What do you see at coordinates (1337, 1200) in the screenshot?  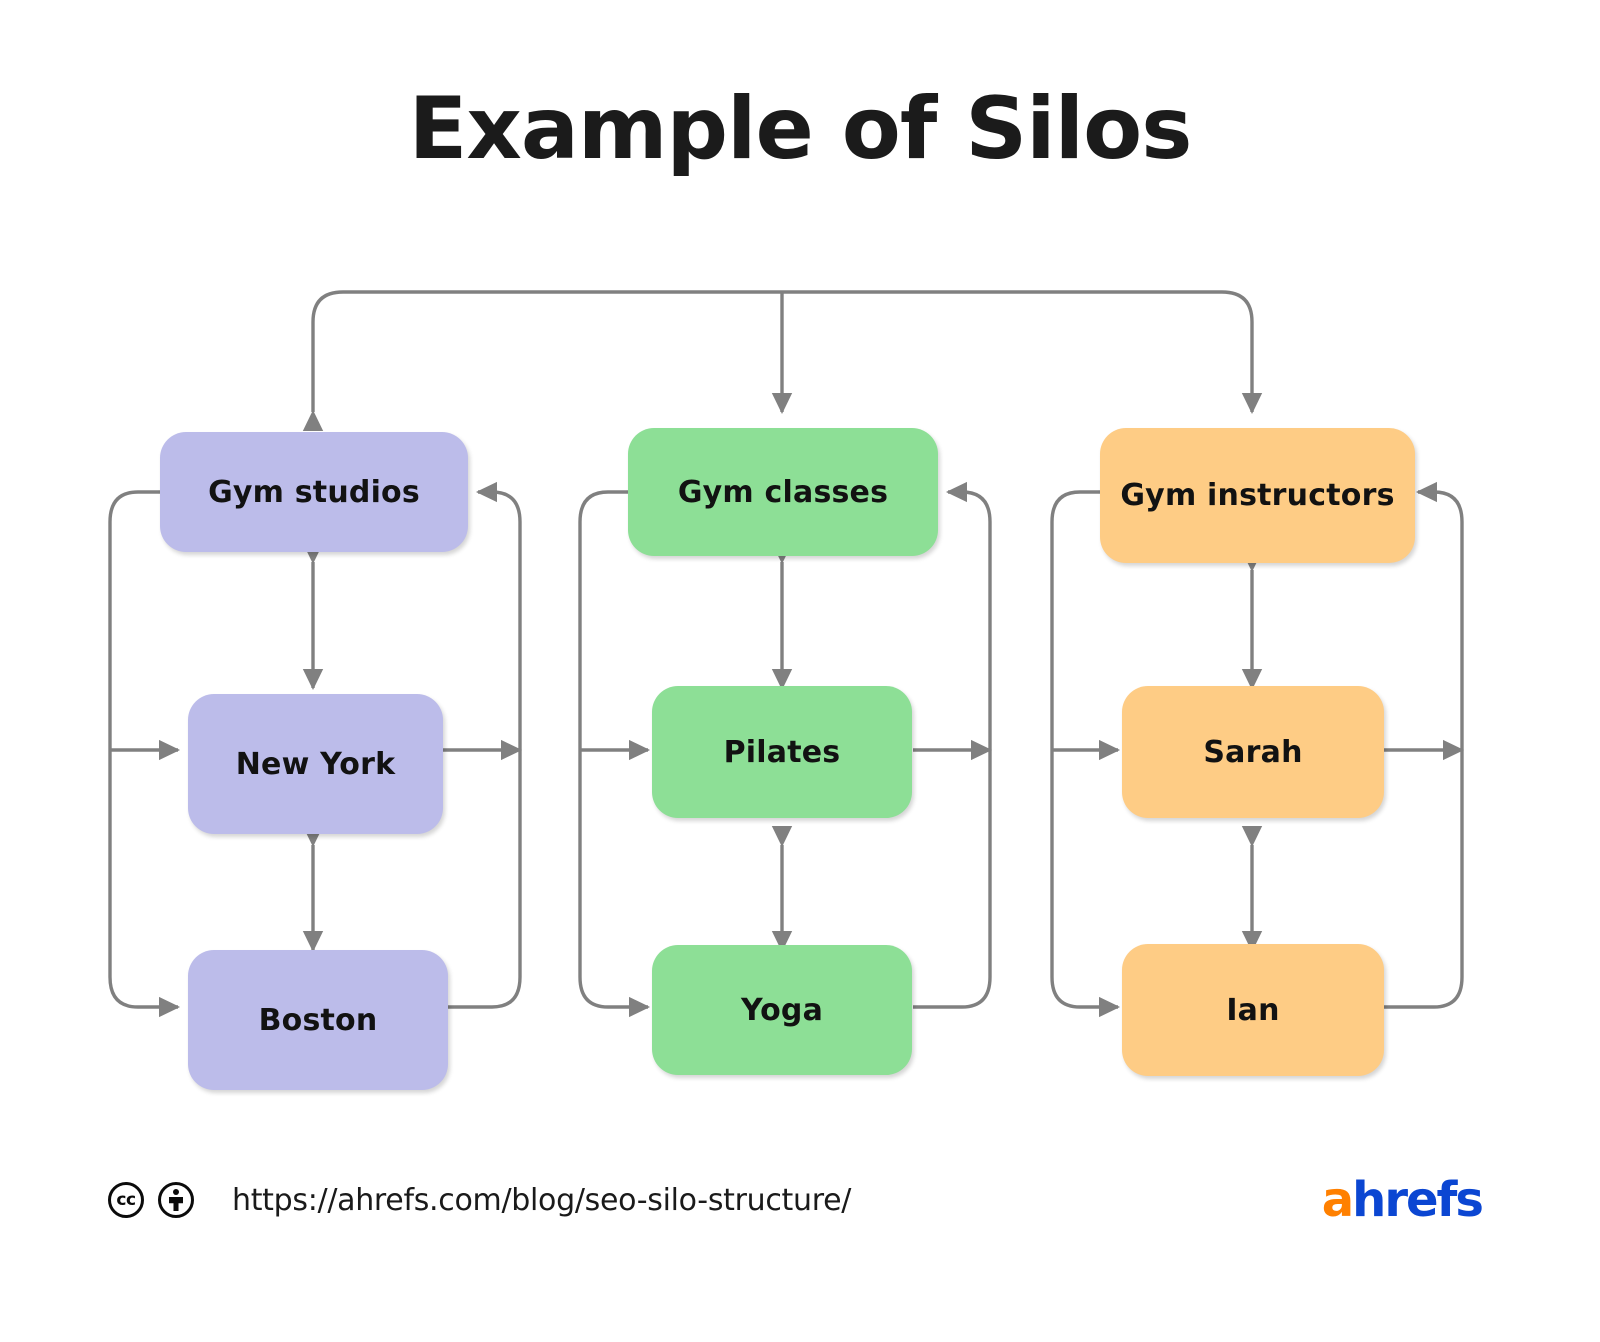 I see `ahrefs-logo-a: a` at bounding box center [1337, 1200].